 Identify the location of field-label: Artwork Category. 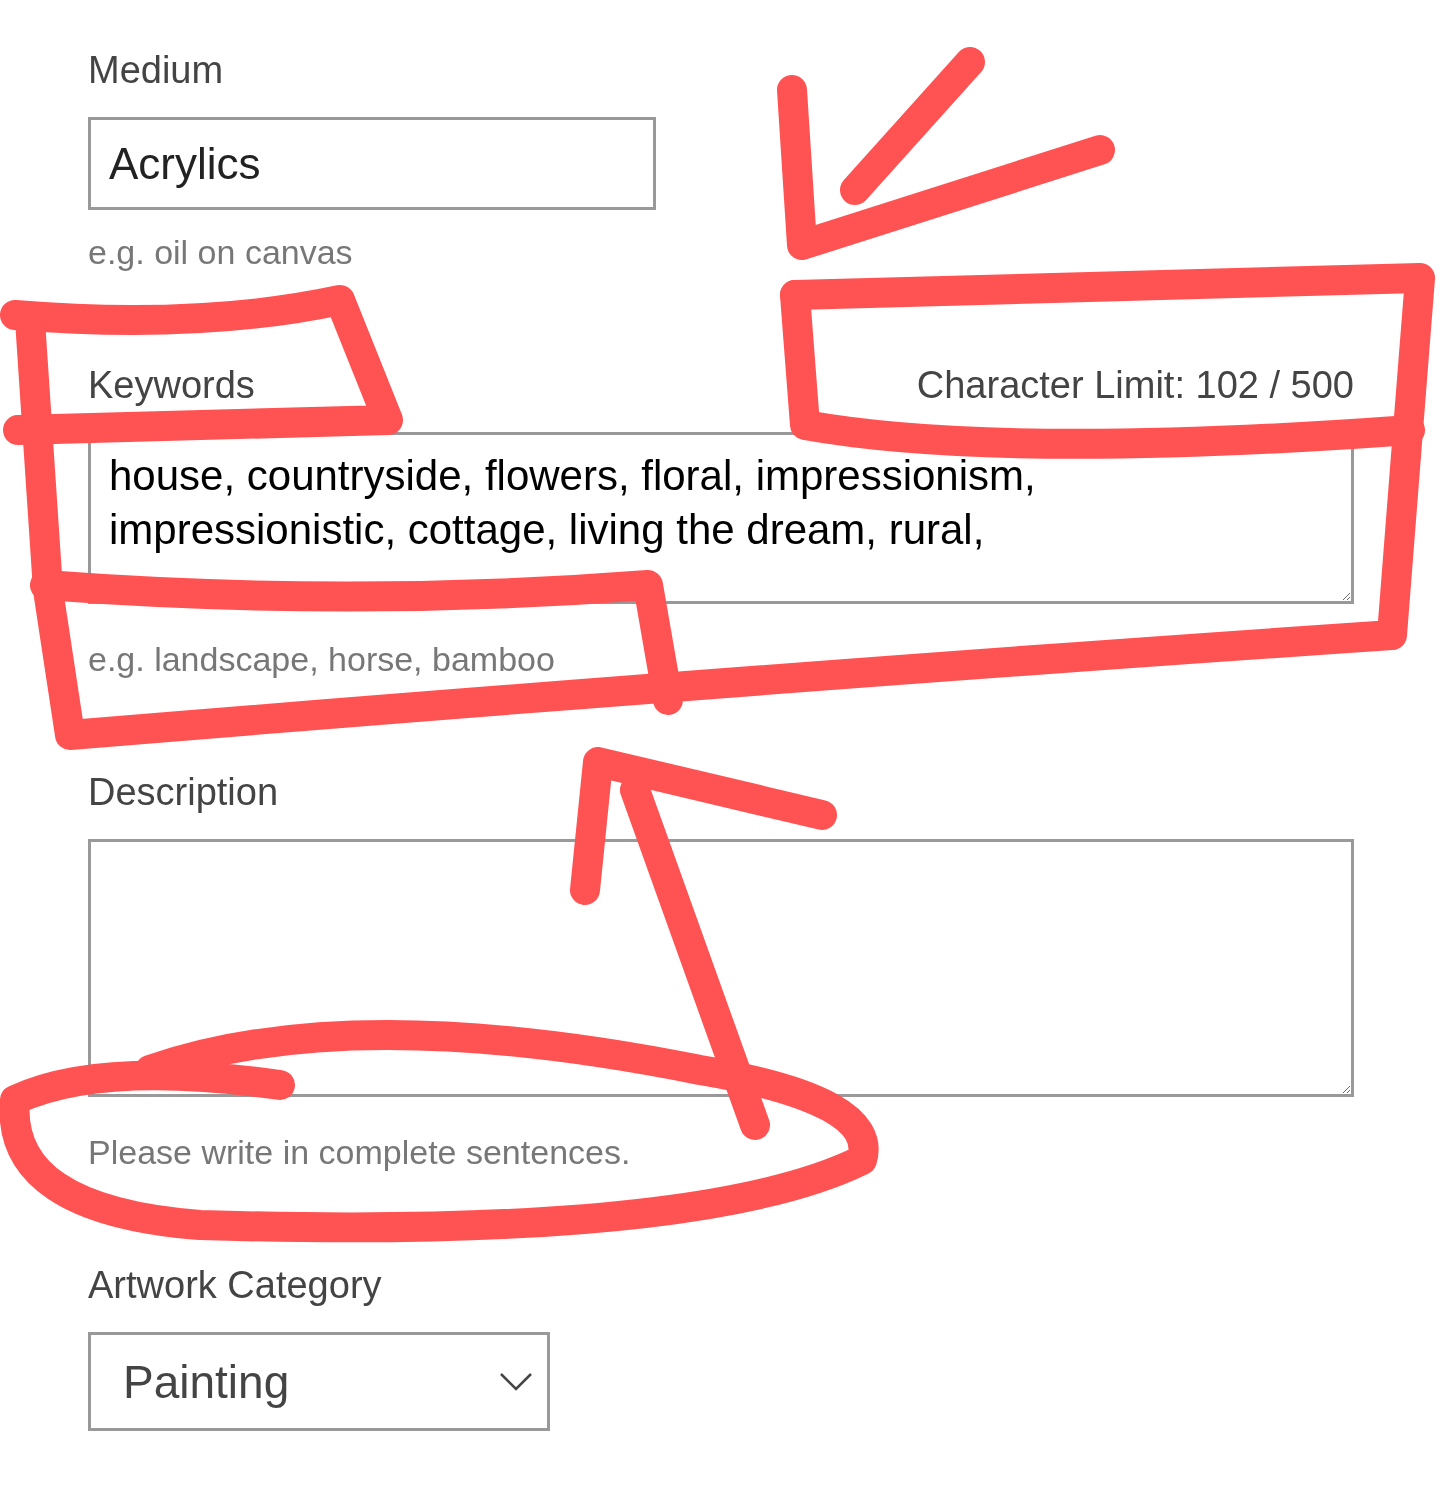
(235, 1285).